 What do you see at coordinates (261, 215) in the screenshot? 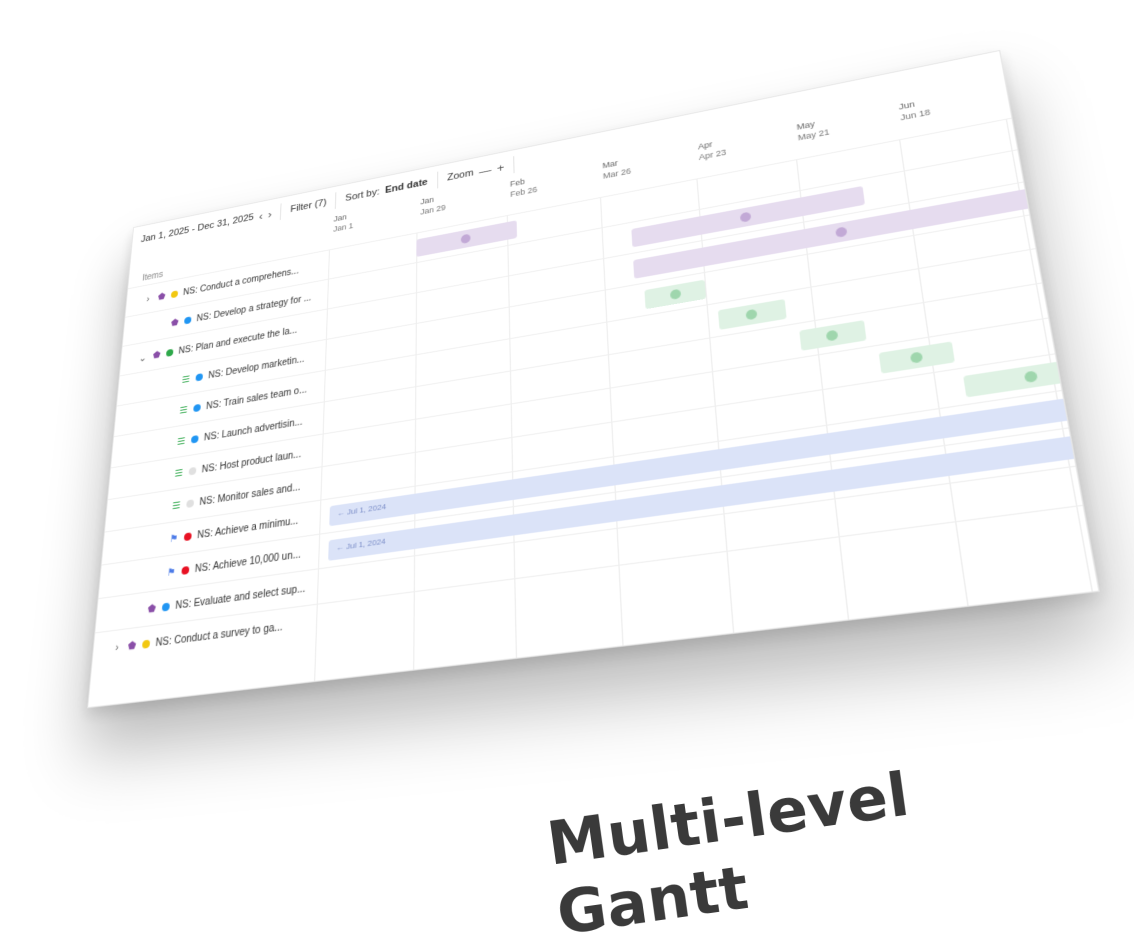
I see `chevron-left-icon: ‹` at bounding box center [261, 215].